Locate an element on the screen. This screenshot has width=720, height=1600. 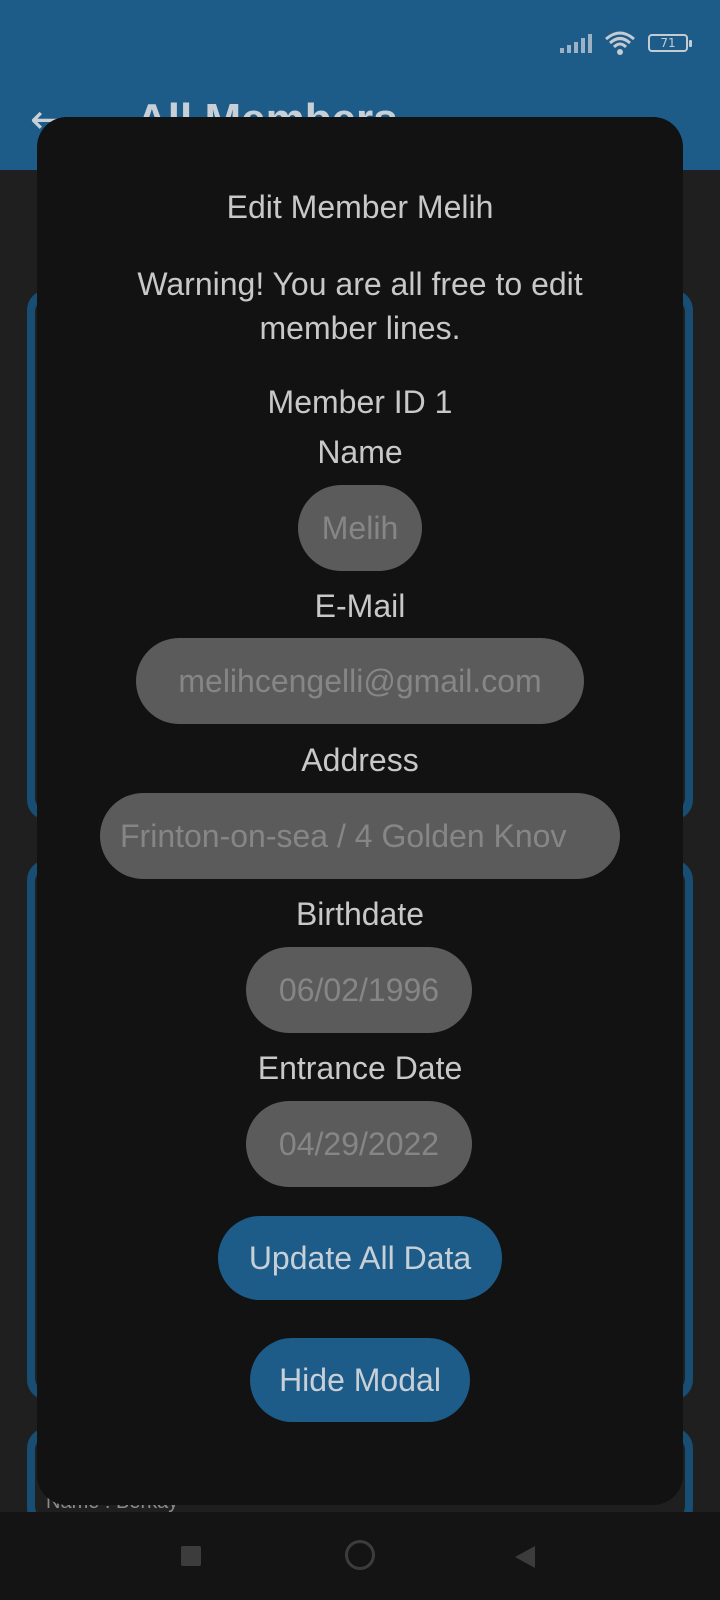
battery-level: 71 is located at coordinates (668, 43).